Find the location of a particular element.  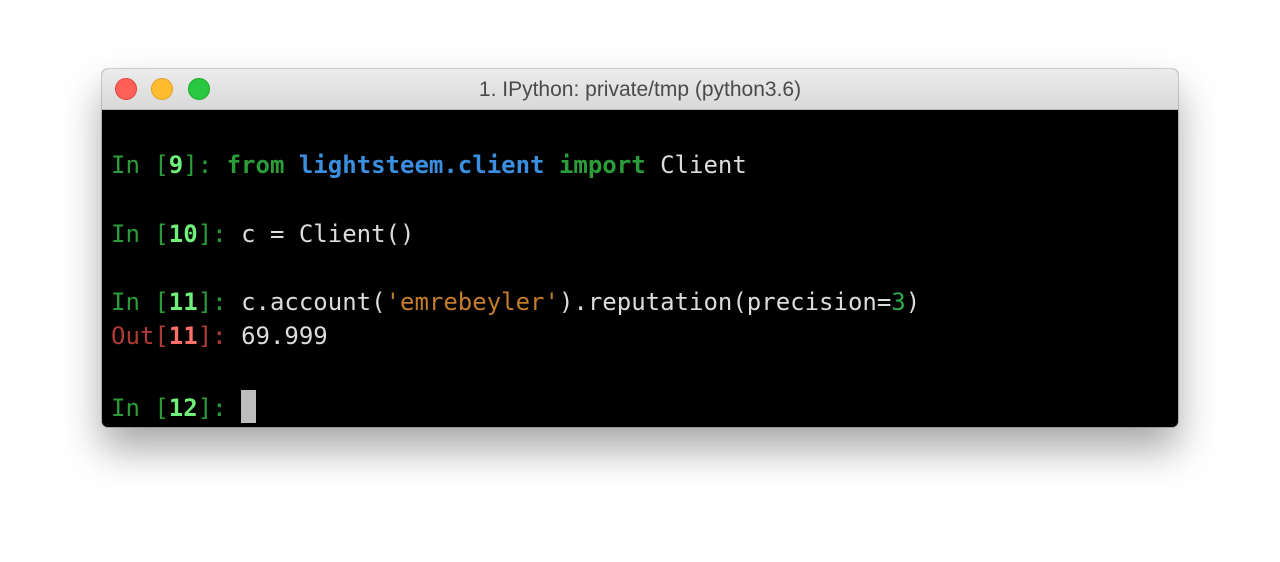

number-literal: 3 is located at coordinates (898, 302).